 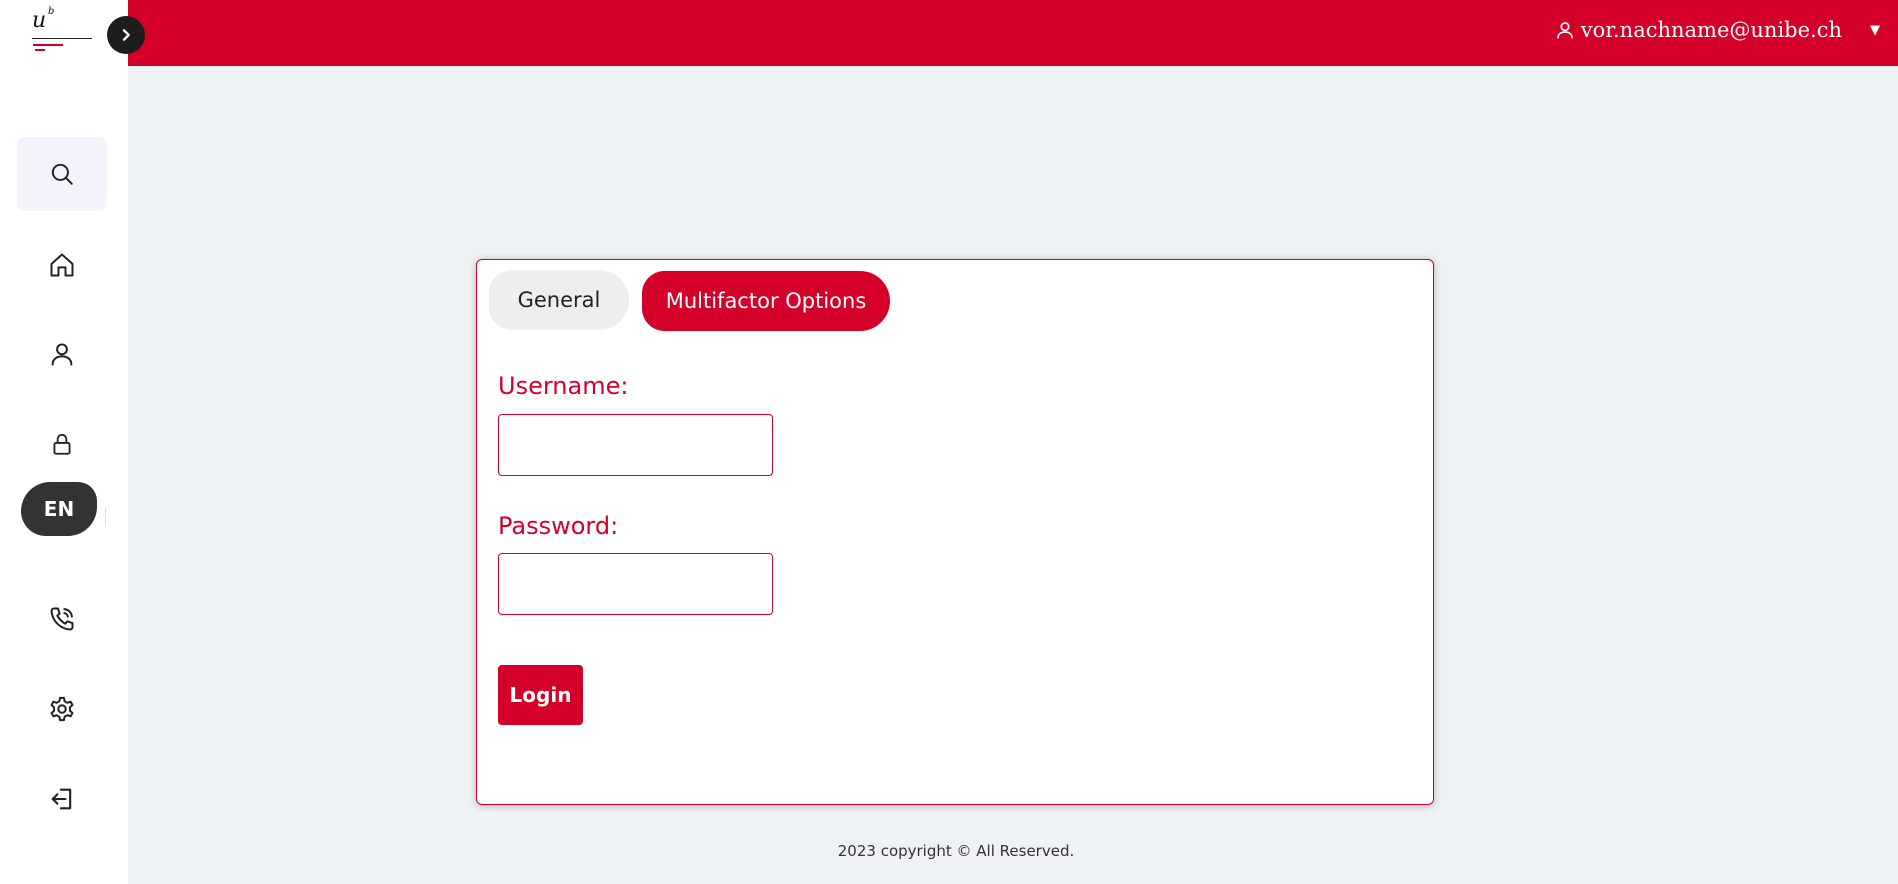 I want to click on tab-multifactor-options: Multifactor Options, so click(x=766, y=301).